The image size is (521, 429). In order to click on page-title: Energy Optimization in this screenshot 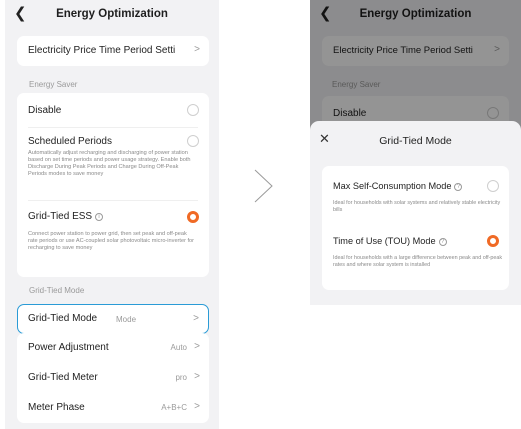, I will do `click(112, 14)`.